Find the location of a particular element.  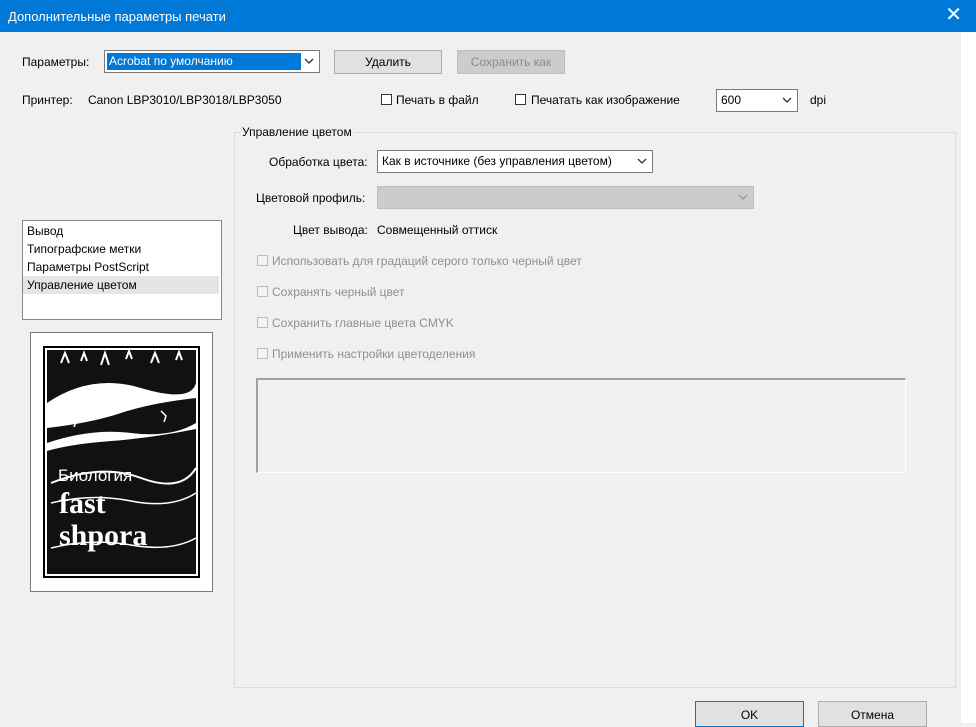

ok-button: OK is located at coordinates (749, 714).